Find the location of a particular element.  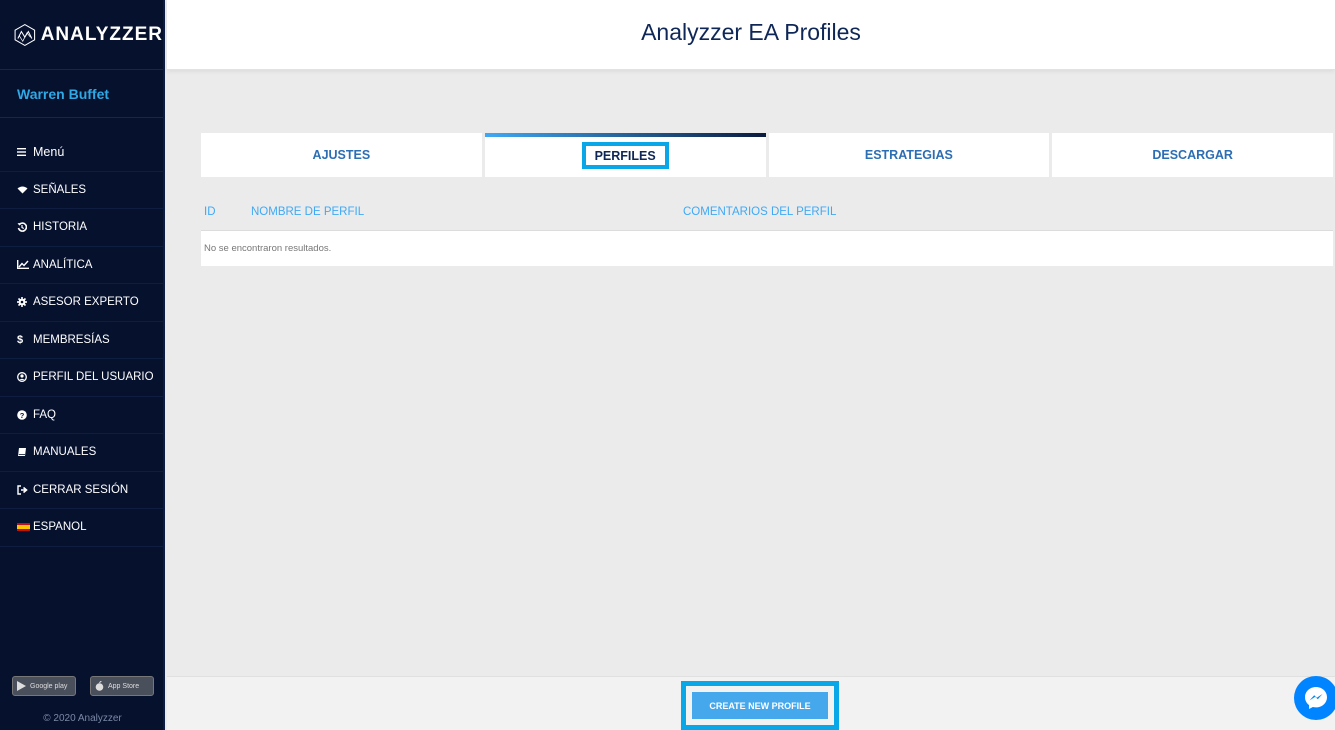

tab-label: PERFILES is located at coordinates (625, 155).